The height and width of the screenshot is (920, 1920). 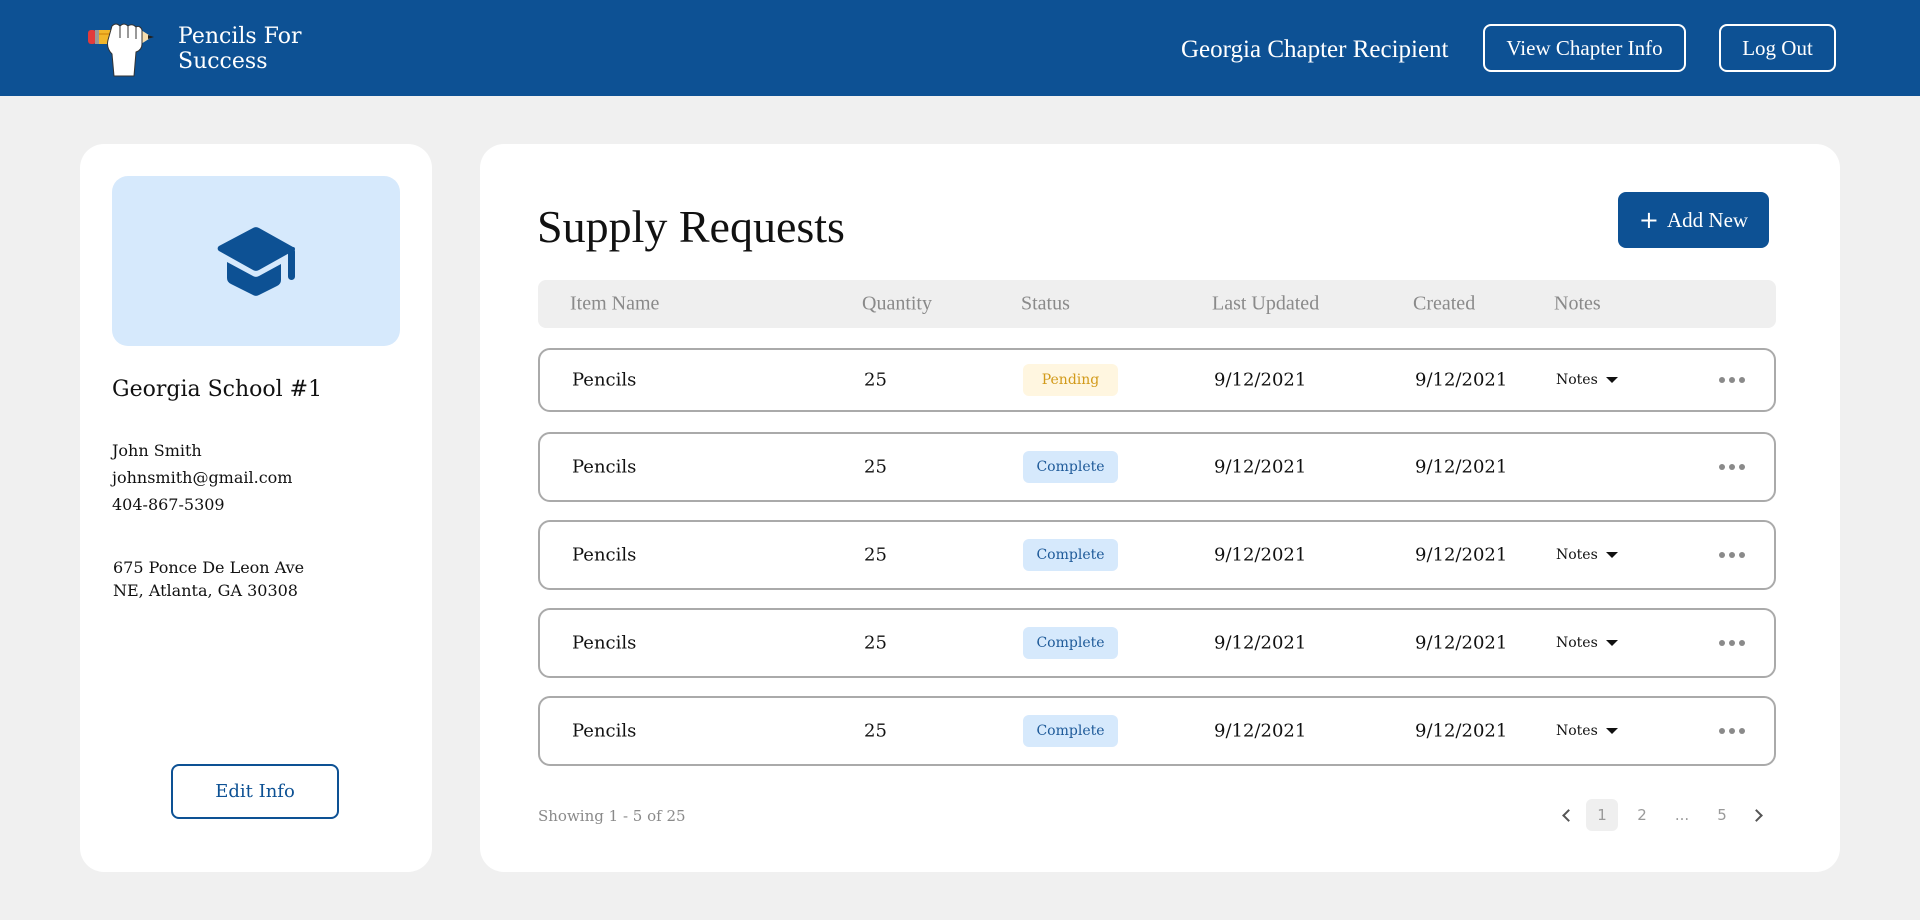 I want to click on contact-email: johnsmith@gmail.com, so click(x=202, y=477).